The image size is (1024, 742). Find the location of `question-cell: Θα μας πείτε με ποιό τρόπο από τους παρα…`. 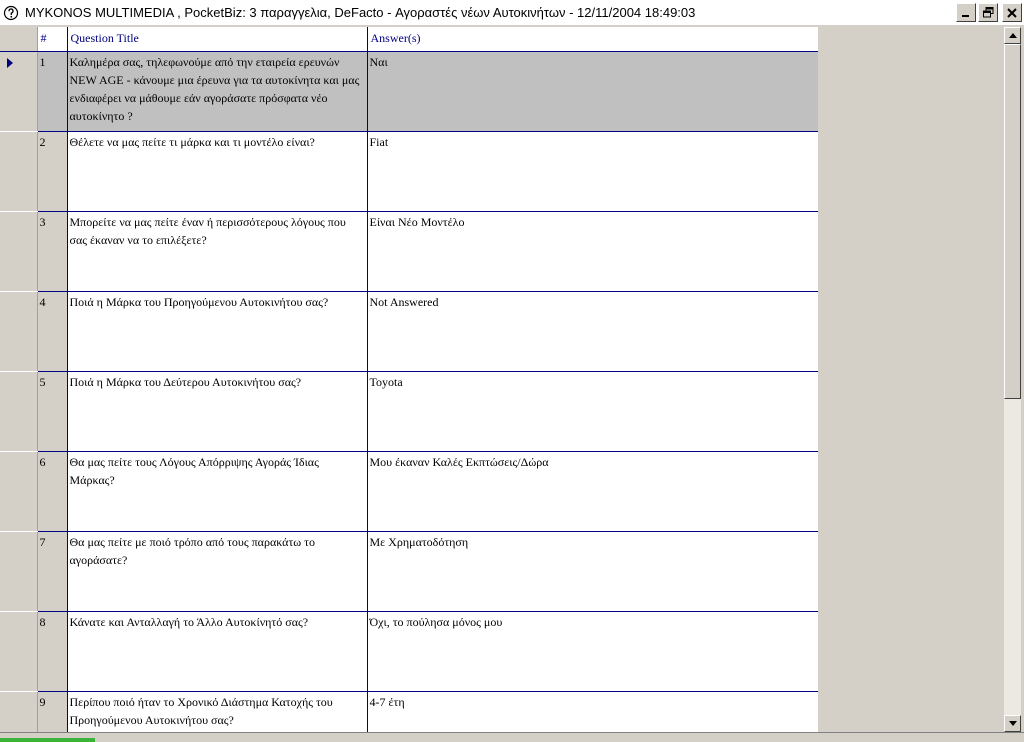

question-cell: Θα μας πείτε με ποιό τρόπο από τους παρα… is located at coordinates (217, 571).